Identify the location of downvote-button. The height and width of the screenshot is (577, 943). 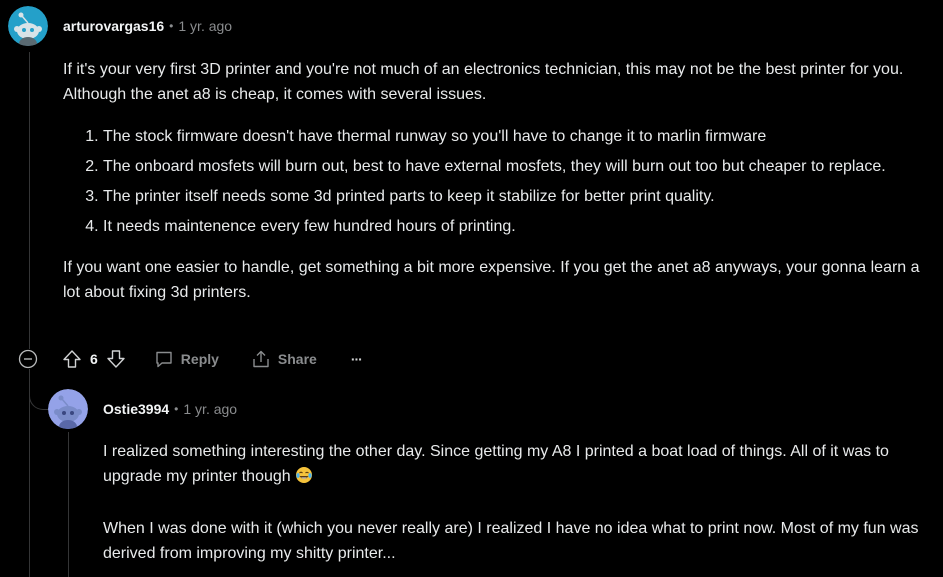
(116, 359).